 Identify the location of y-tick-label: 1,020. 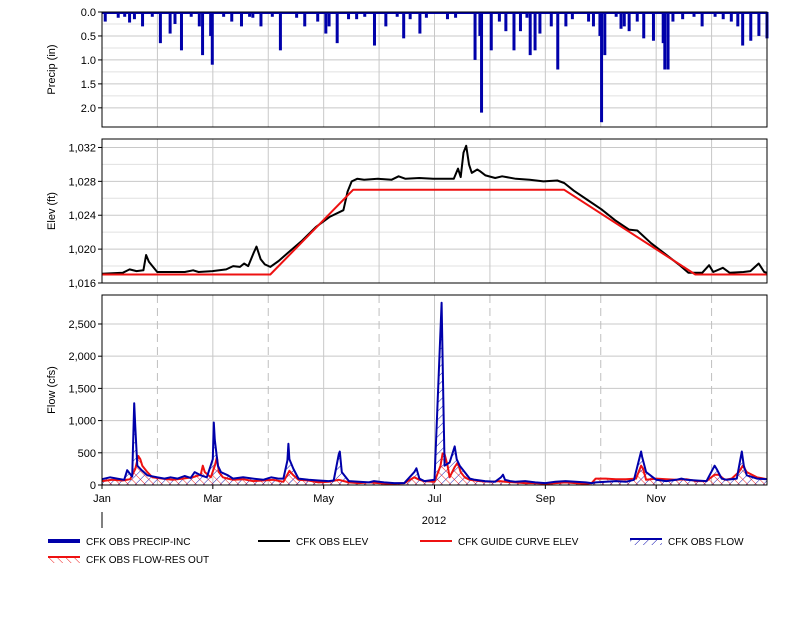
(82, 250).